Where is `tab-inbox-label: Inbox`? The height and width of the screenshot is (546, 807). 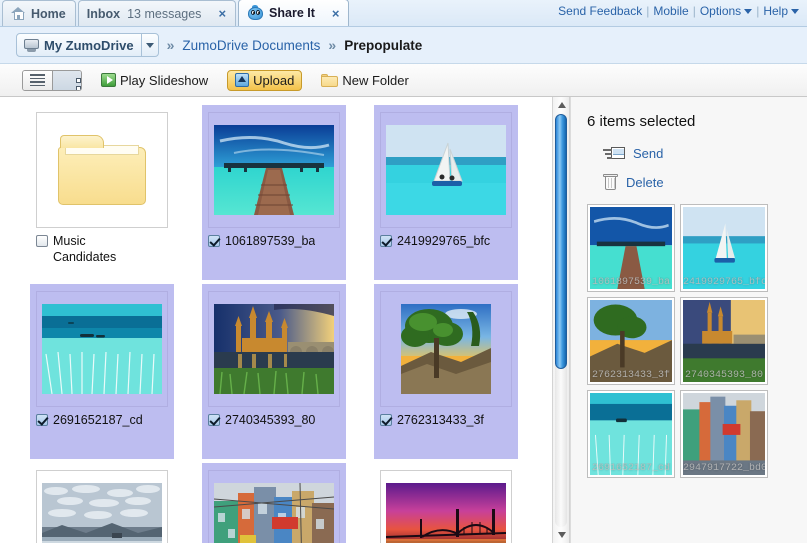
tab-inbox-label: Inbox is located at coordinates (103, 13).